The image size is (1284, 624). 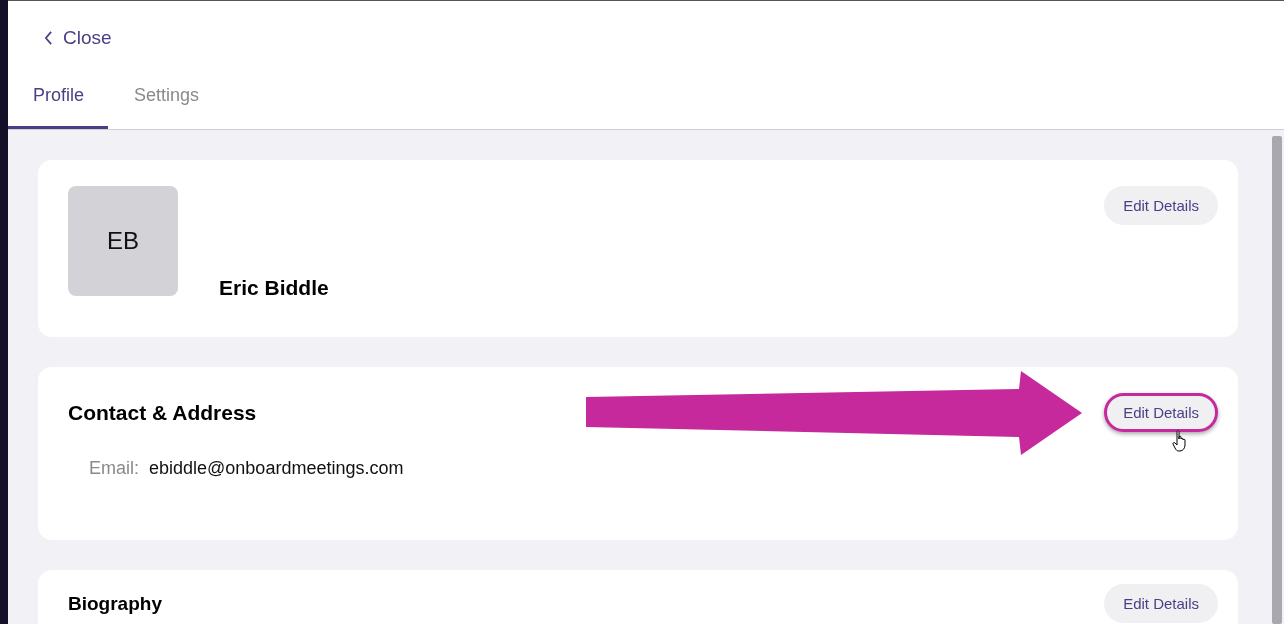 What do you see at coordinates (162, 412) in the screenshot?
I see `section-title: Contact & Address` at bounding box center [162, 412].